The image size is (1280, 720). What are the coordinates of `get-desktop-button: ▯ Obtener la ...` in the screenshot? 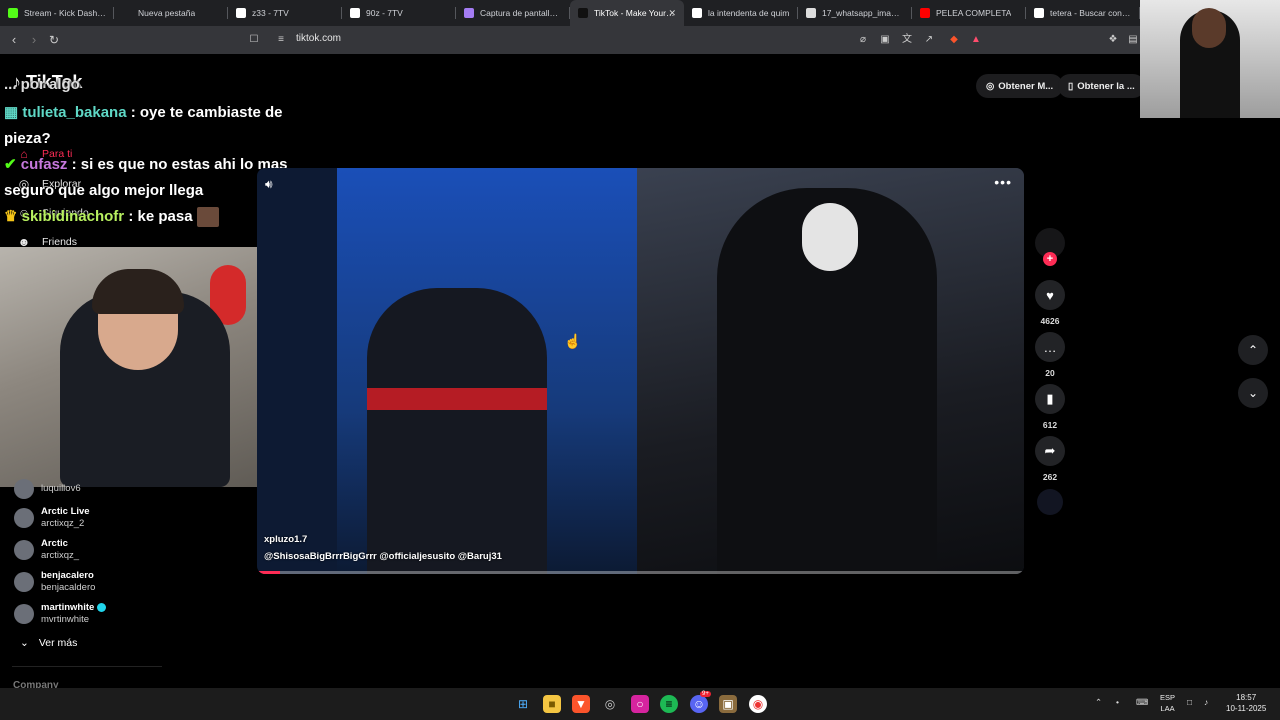 It's located at (1101, 86).